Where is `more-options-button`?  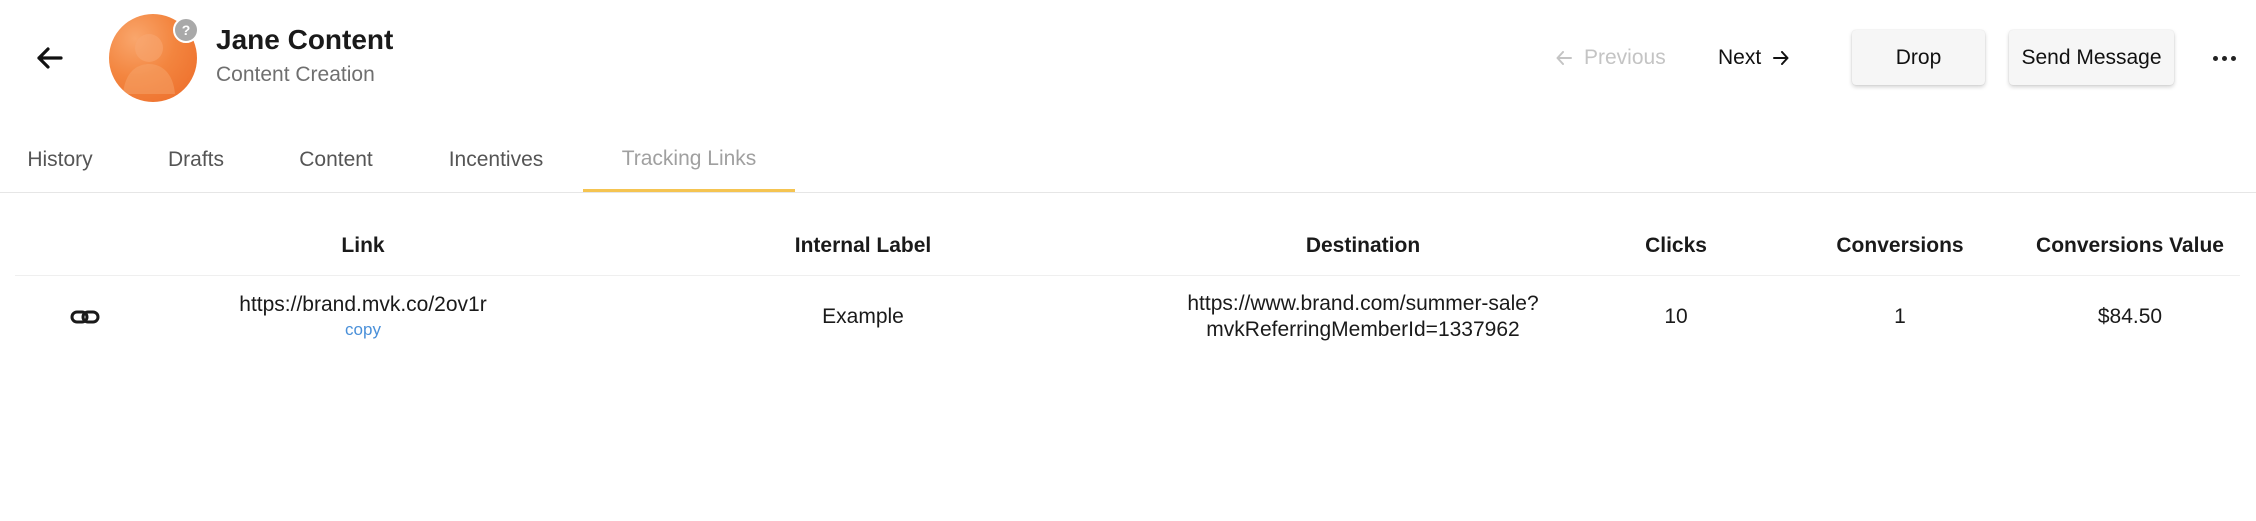 more-options-button is located at coordinates (2224, 58).